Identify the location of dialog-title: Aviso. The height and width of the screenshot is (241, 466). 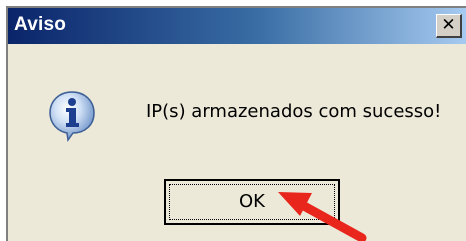
(40, 24).